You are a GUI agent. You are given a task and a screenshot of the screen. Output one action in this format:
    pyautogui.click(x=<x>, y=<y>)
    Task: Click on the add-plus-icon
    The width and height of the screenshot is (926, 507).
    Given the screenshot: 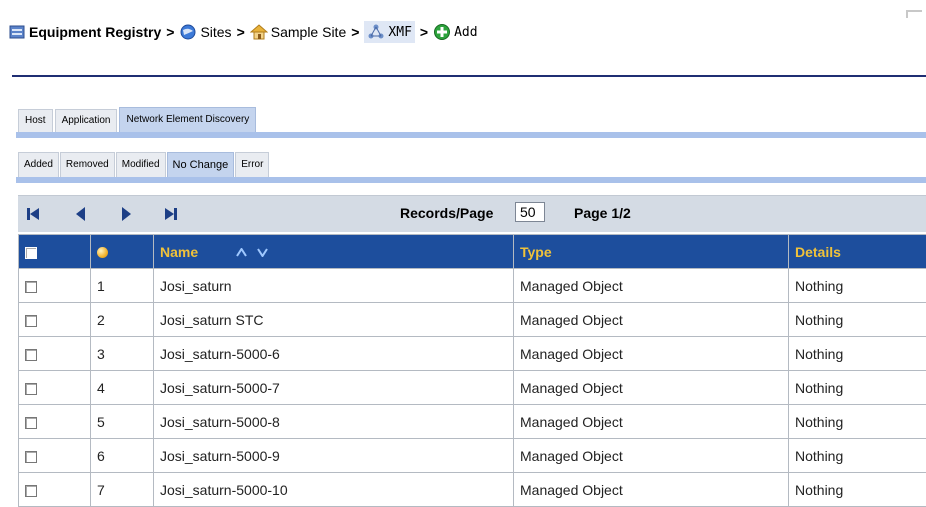 What is the action you would take?
    pyautogui.click(x=442, y=32)
    